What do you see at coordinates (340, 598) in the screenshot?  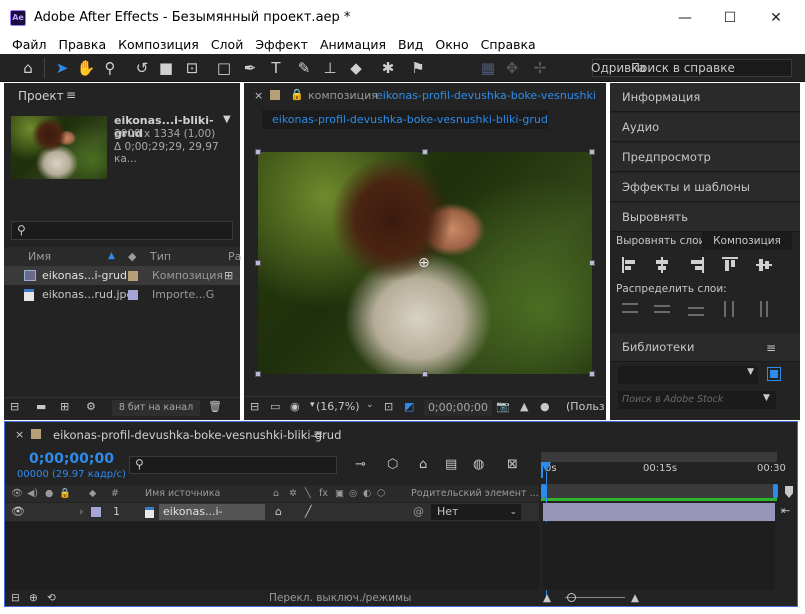 I see `toggle-switches-modes: Перекл. выключ./режимы` at bounding box center [340, 598].